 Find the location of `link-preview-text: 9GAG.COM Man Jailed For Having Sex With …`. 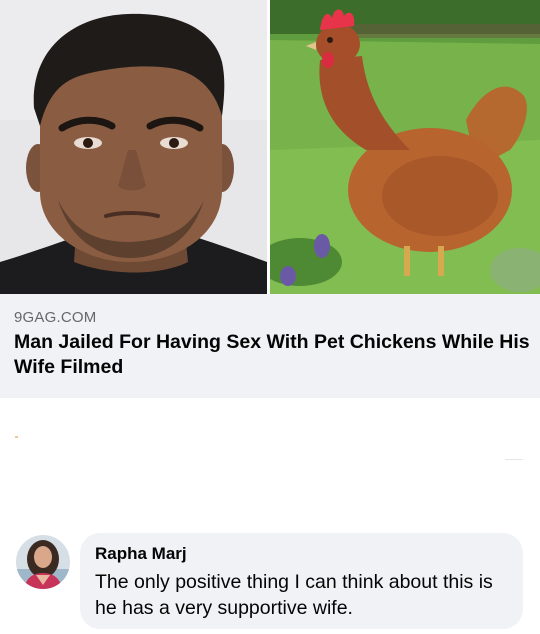

link-preview-text: 9GAG.COM Man Jailed For Having Sex With … is located at coordinates (272, 344).